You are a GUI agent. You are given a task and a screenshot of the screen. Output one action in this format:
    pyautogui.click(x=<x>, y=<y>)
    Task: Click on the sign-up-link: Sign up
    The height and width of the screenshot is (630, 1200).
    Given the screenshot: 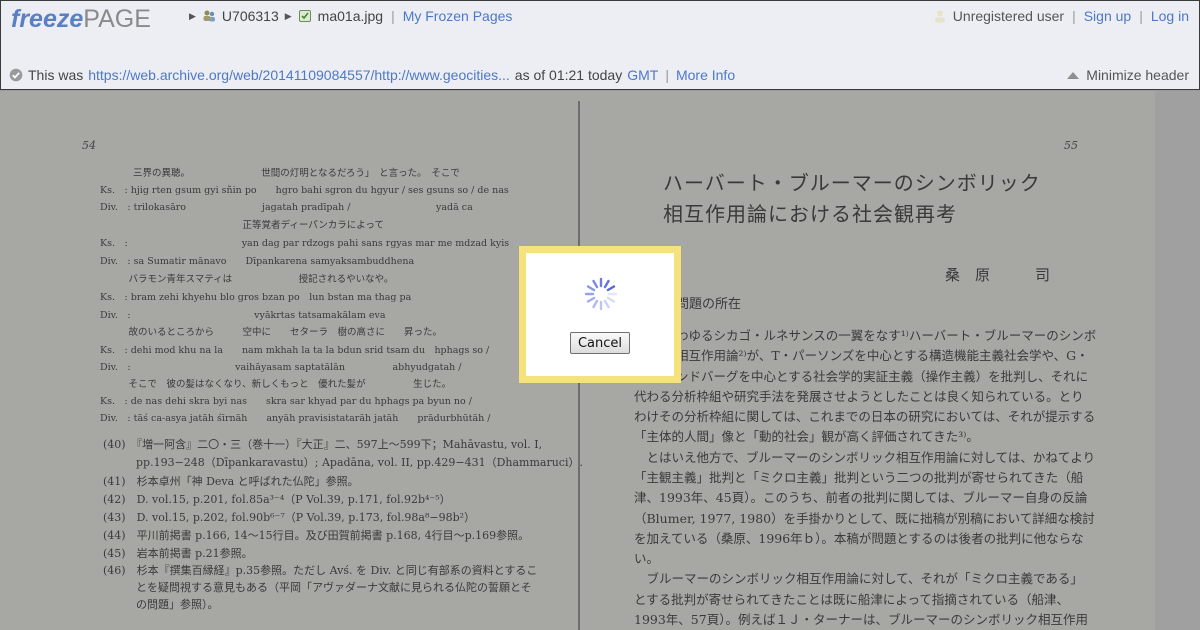 What is the action you would take?
    pyautogui.click(x=1107, y=16)
    